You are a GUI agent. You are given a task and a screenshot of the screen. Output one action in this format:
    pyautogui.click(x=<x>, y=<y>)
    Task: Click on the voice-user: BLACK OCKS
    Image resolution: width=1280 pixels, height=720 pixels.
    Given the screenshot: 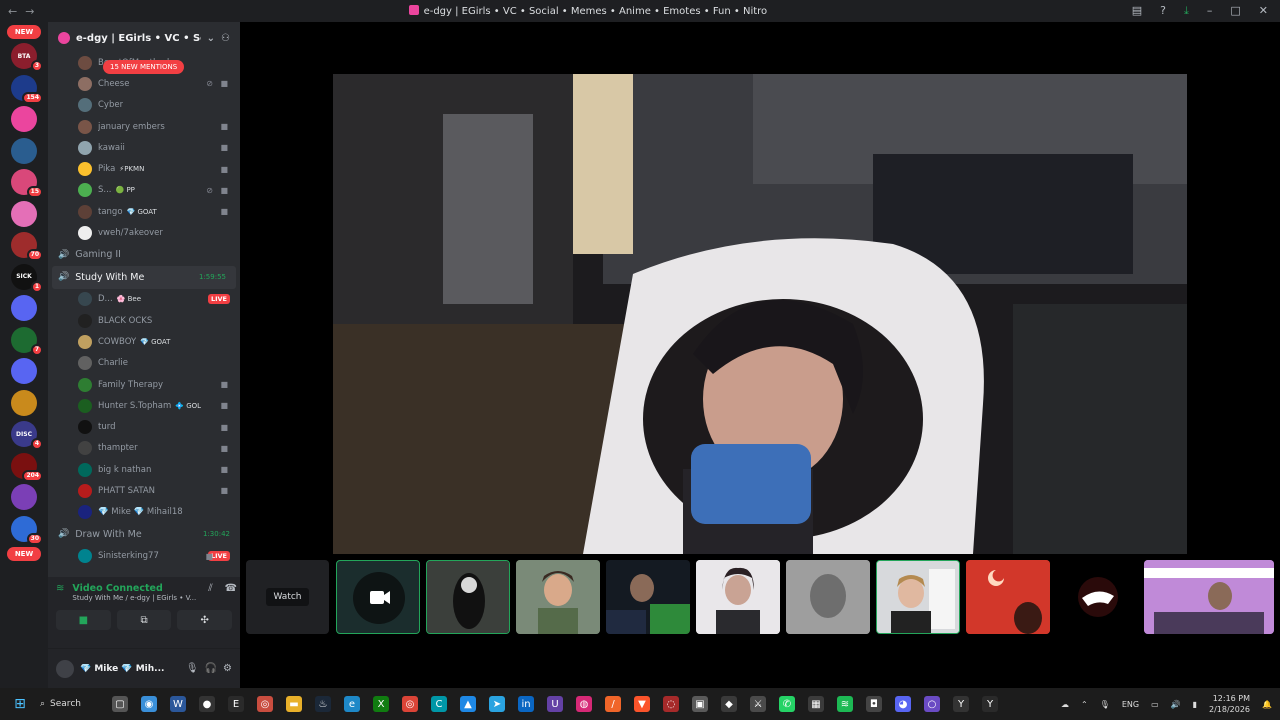 What is the action you would take?
    pyautogui.click(x=144, y=320)
    